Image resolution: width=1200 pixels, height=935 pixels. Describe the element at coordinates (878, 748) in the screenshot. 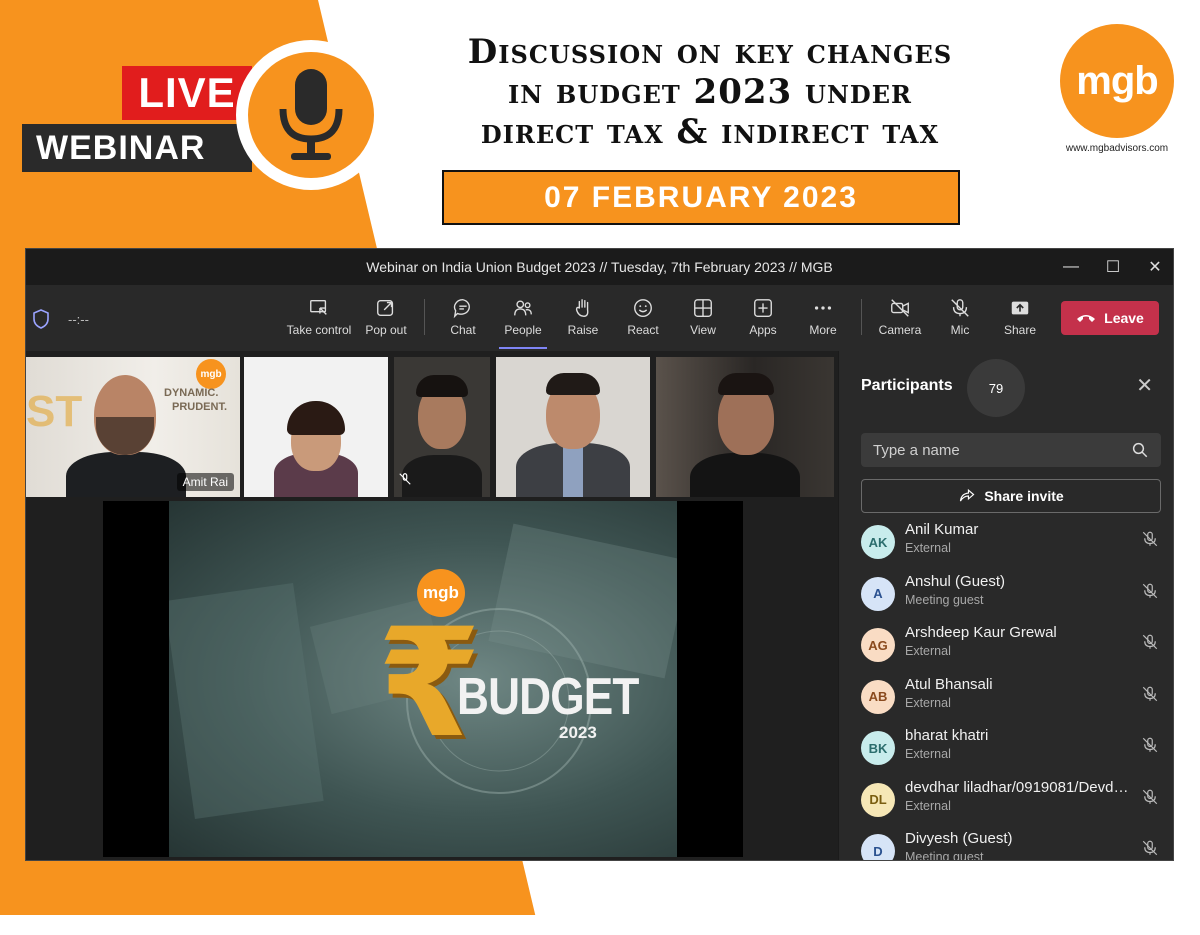

I see `avatar: BK` at that location.